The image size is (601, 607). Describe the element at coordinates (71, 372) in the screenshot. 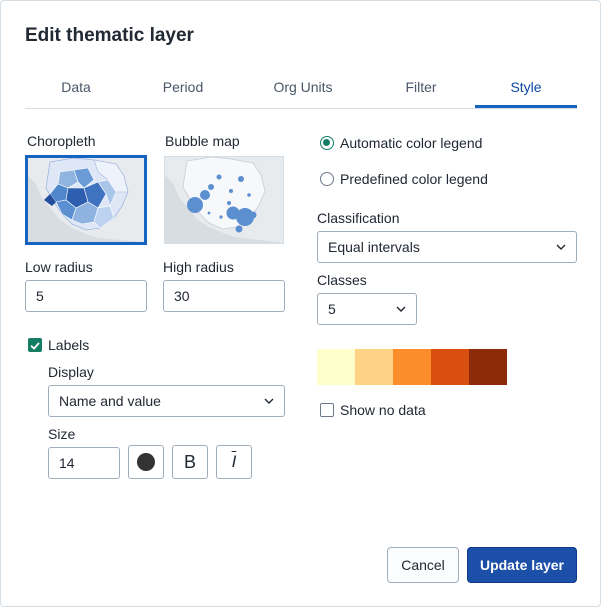

I see `display-label: Display` at that location.